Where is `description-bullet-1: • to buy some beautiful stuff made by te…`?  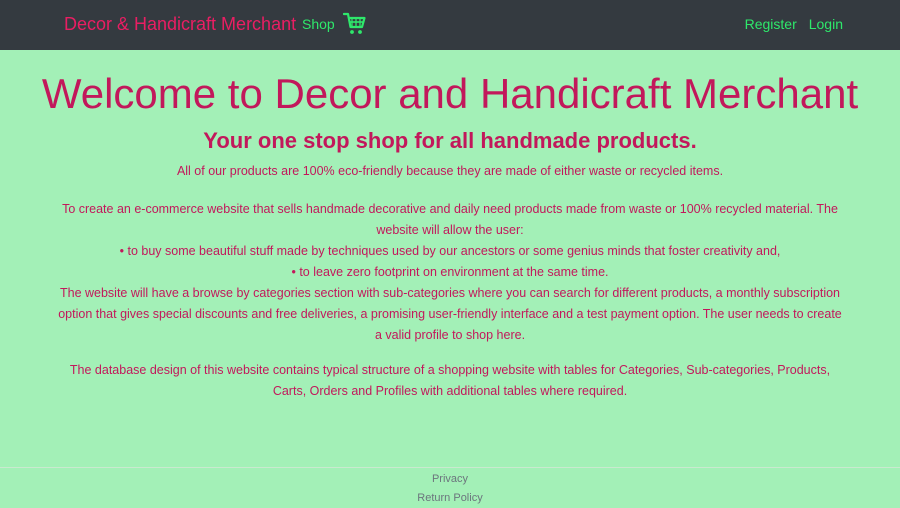
description-bullet-1: • to buy some beautiful stuff made by te… is located at coordinates (450, 251).